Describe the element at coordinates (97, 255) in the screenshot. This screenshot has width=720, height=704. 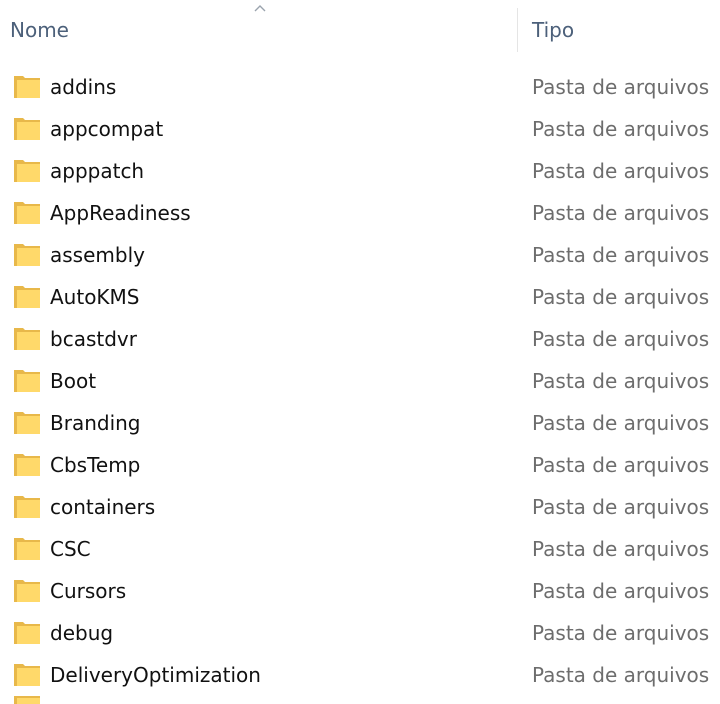
I see `item-name: assembly` at that location.